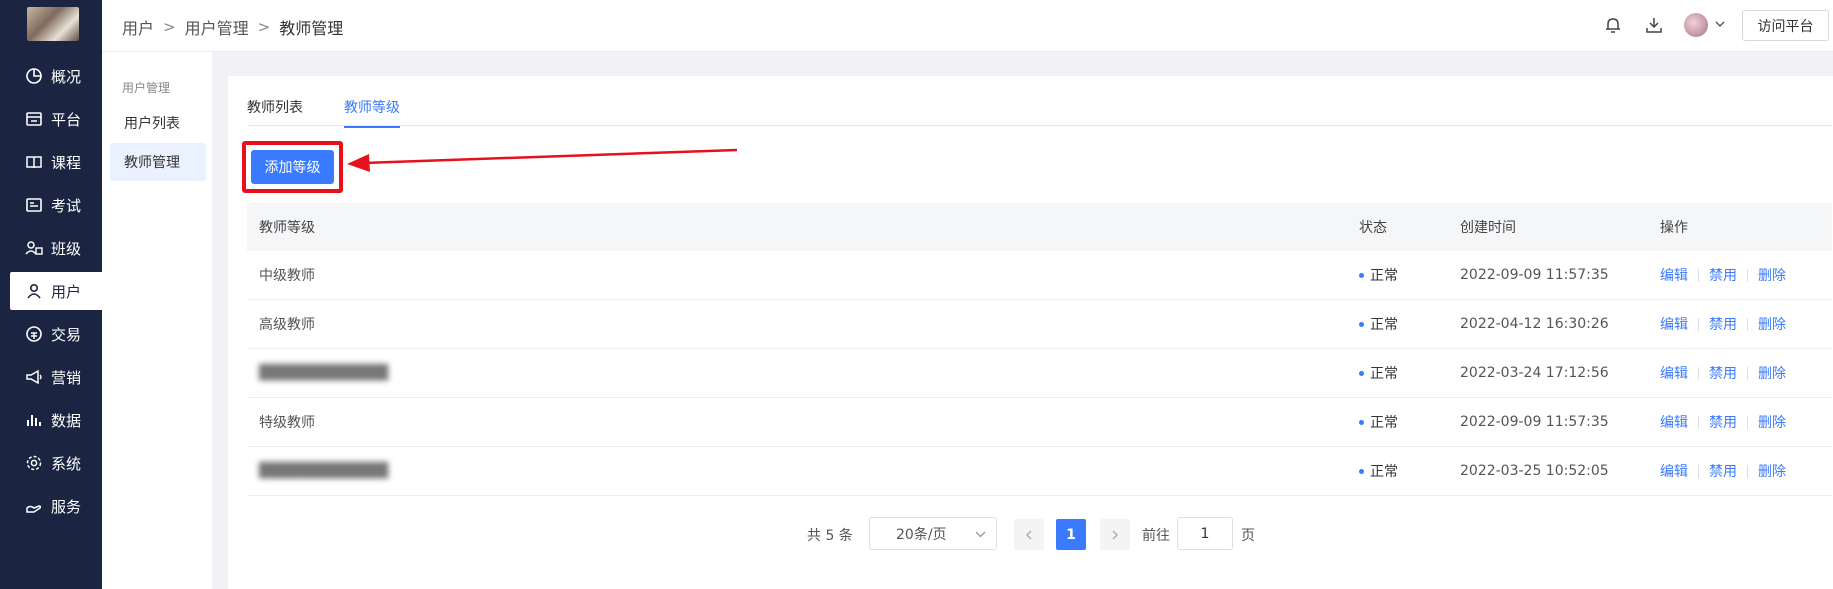 This screenshot has height=589, width=1833. What do you see at coordinates (1488, 228) in the screenshot?
I see `col-header-created: 创建时间` at bounding box center [1488, 228].